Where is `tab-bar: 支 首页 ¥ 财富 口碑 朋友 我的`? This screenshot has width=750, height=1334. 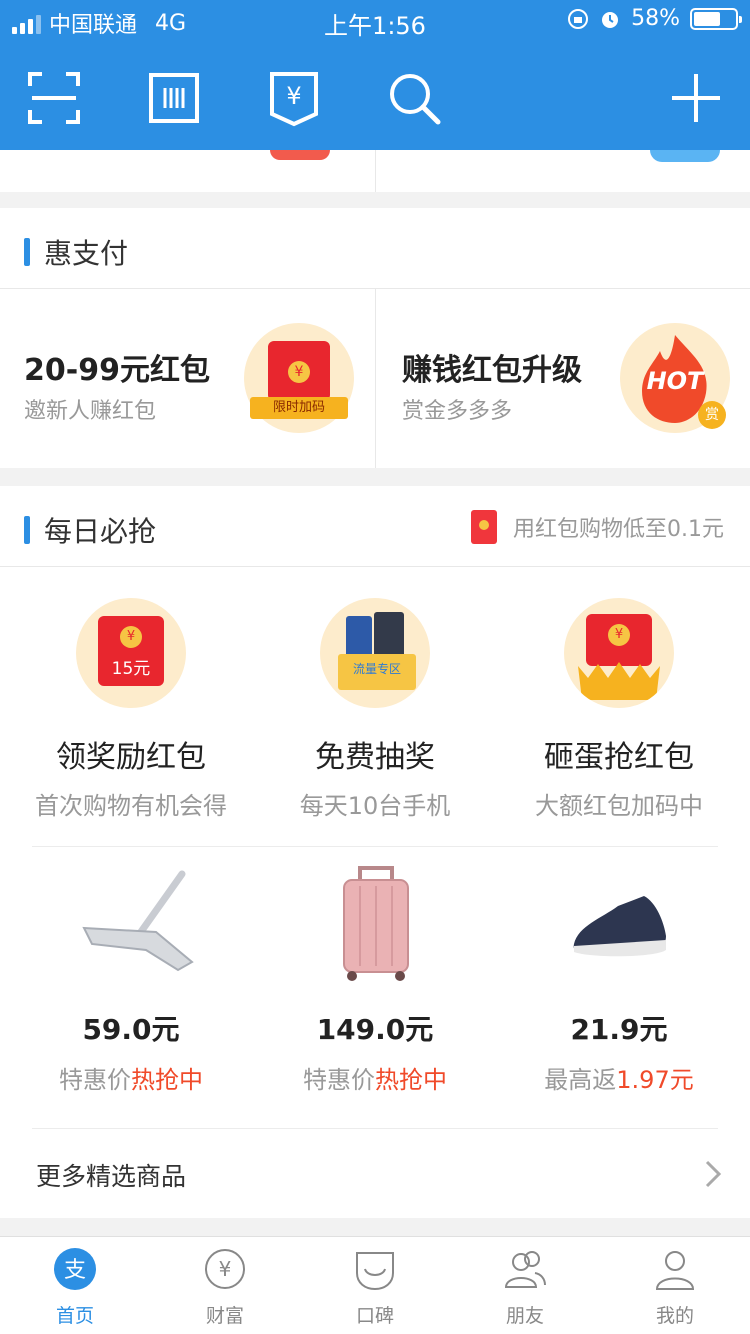
tab-bar: 支 首页 ¥ 财富 口碑 朋友 我的 is located at coordinates (375, 1285).